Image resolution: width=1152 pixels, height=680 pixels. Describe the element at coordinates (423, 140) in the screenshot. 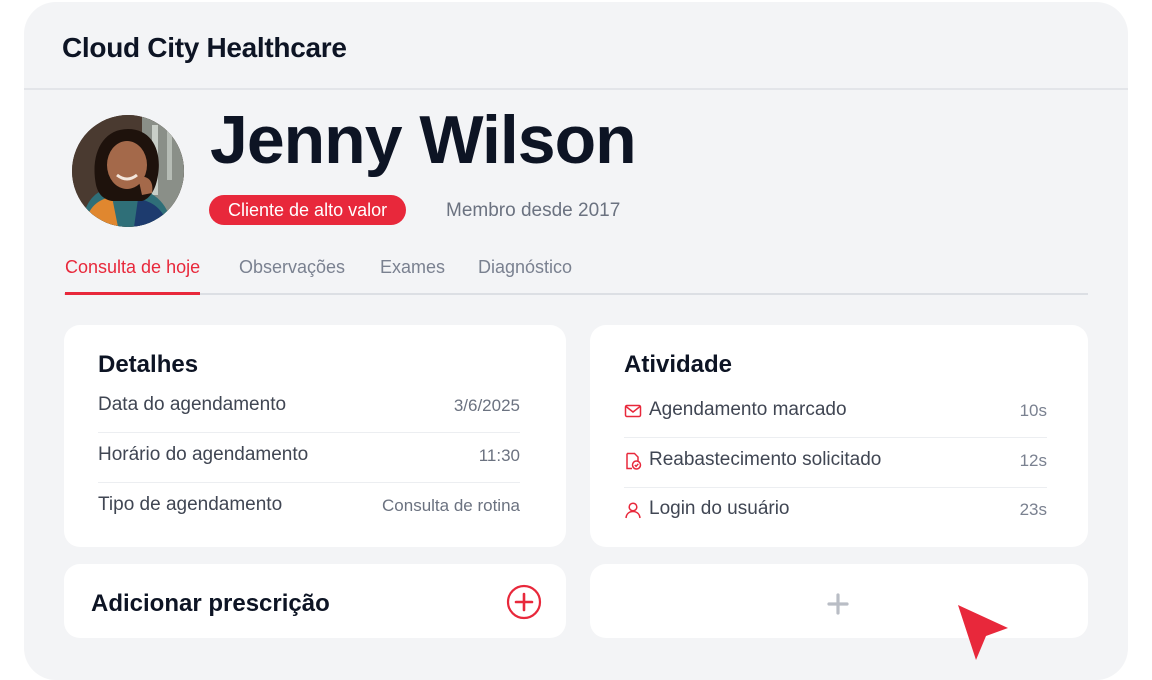

I see `patient-name: Jenny Wilson` at that location.